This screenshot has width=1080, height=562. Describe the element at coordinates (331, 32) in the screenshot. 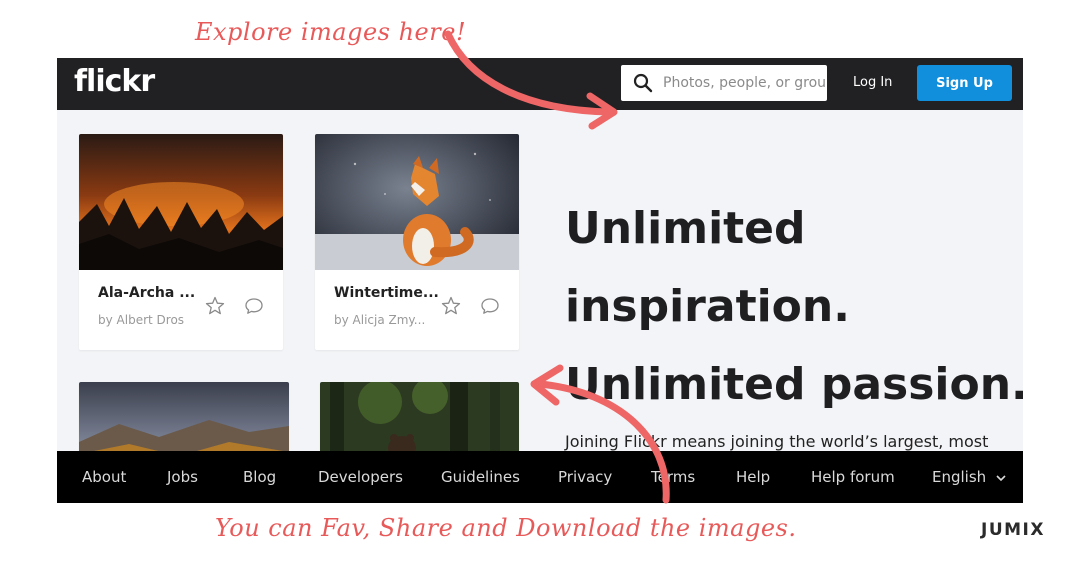

I see `annotation-explore: Explore images here!` at that location.